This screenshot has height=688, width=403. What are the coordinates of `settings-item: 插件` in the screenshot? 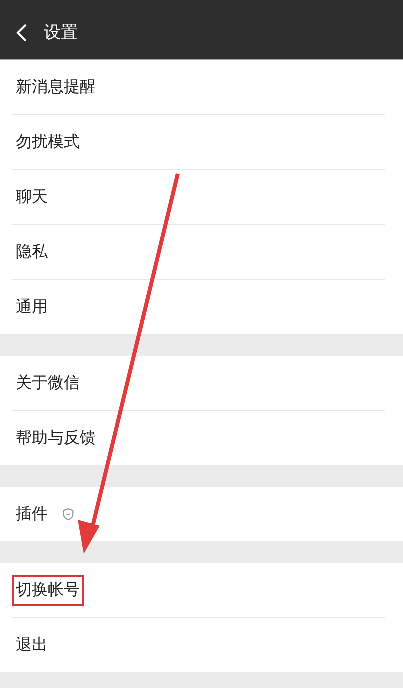 It's located at (32, 514).